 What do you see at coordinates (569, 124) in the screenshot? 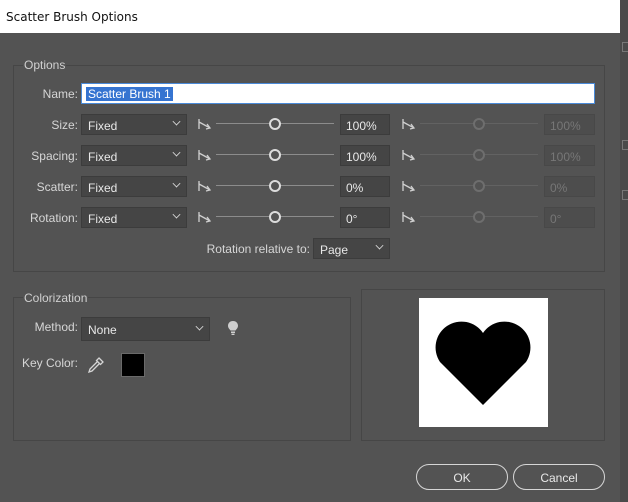
I see `size-max-value: 100%` at bounding box center [569, 124].